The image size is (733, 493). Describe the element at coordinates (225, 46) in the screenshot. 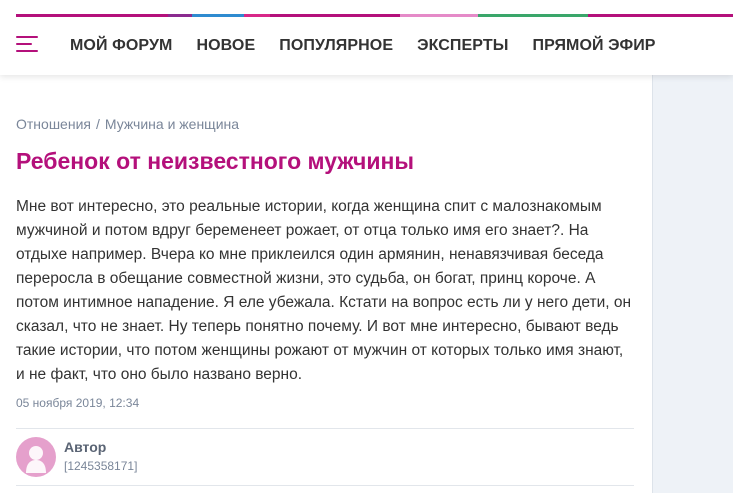

I see `nav-new: НОВОЕ` at that location.